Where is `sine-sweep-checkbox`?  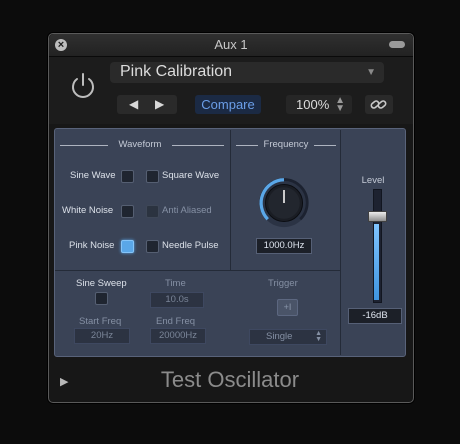
sine-sweep-checkbox is located at coordinates (101, 298).